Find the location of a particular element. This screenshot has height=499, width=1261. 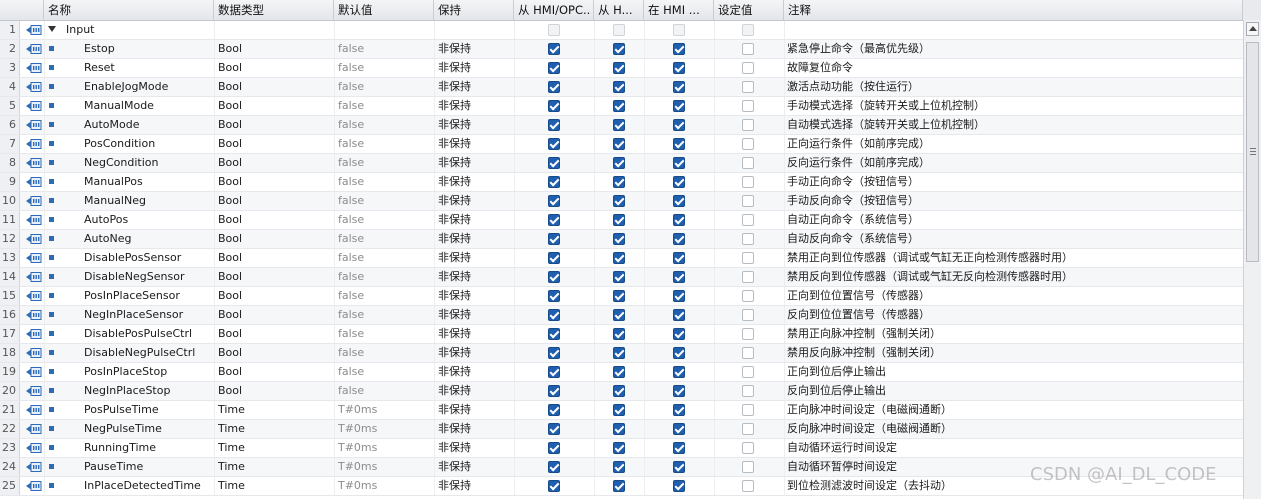

comment: 反向脉冲时间设定（电磁阀通断） is located at coordinates (1012, 429).